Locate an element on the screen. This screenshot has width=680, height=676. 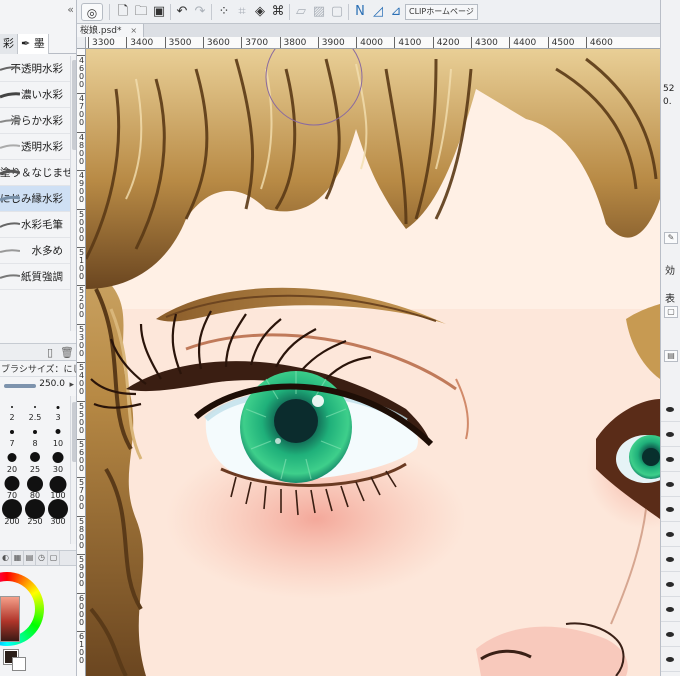
history-tab: ◷ is located at coordinates (42, 558).